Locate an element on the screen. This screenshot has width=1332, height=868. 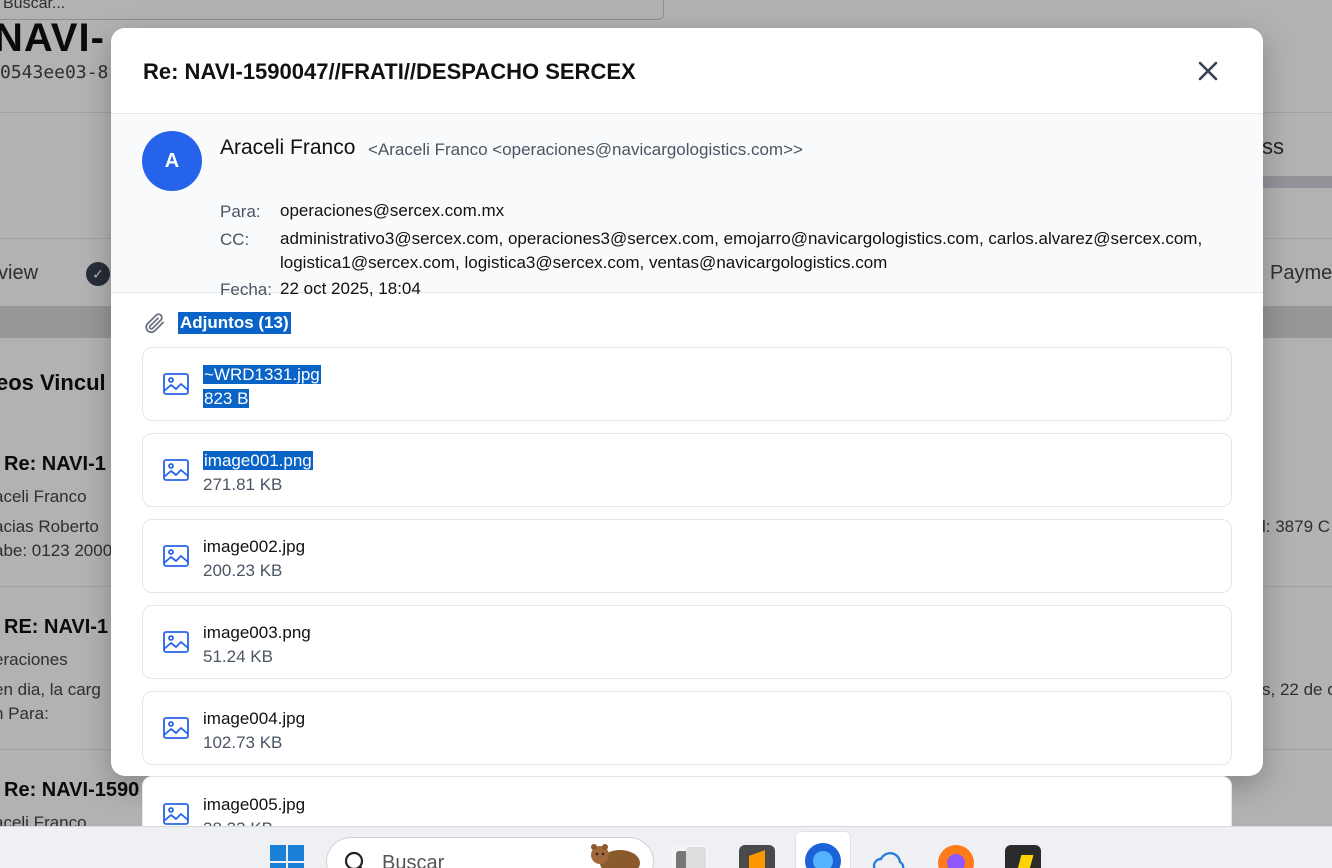
cloud-sync-icon is located at coordinates (890, 856).